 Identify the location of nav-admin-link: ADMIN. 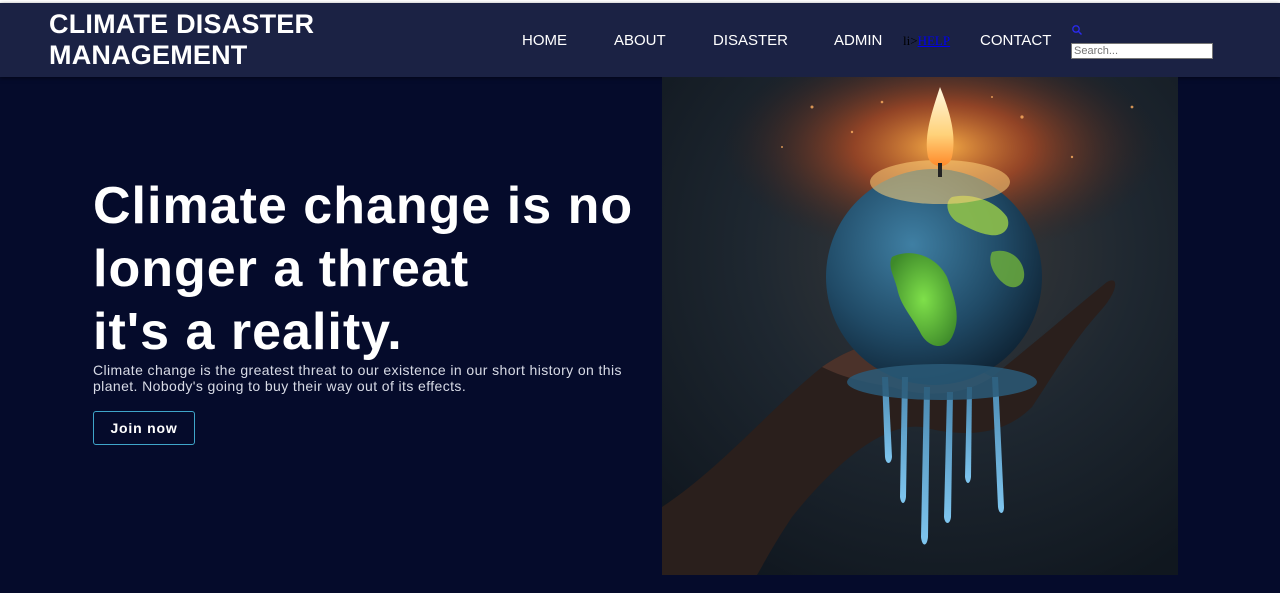
(858, 41).